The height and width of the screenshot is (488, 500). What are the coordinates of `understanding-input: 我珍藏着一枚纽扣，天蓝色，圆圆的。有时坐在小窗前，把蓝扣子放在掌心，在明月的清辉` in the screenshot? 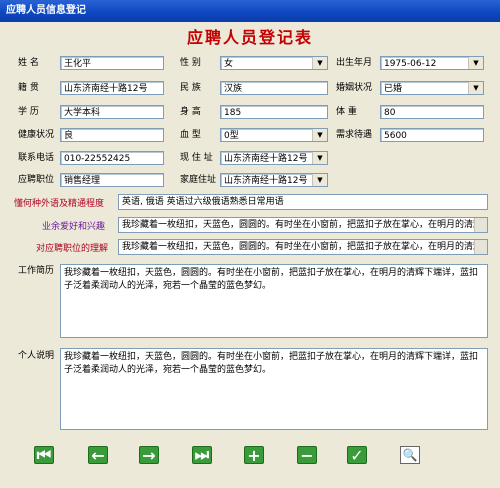 It's located at (303, 247).